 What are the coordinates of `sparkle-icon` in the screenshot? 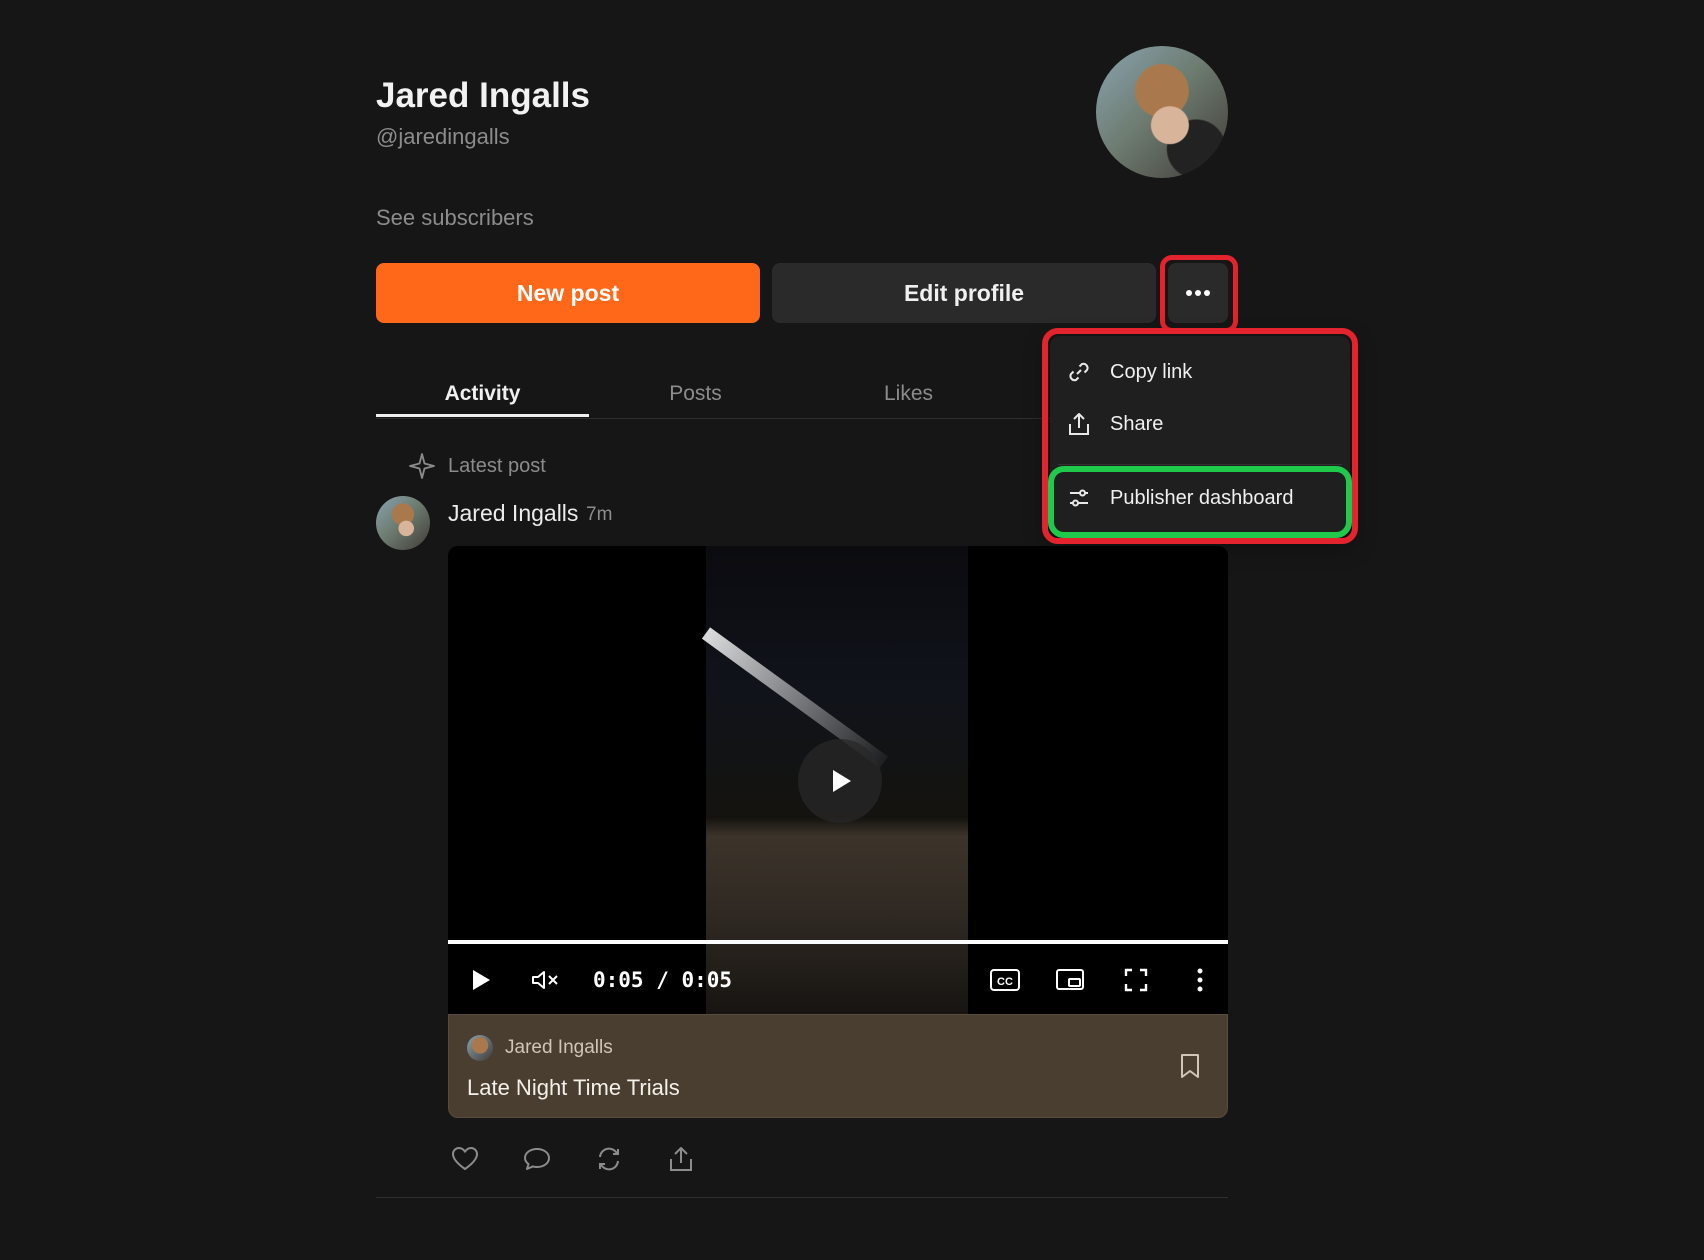 It's located at (422, 466).